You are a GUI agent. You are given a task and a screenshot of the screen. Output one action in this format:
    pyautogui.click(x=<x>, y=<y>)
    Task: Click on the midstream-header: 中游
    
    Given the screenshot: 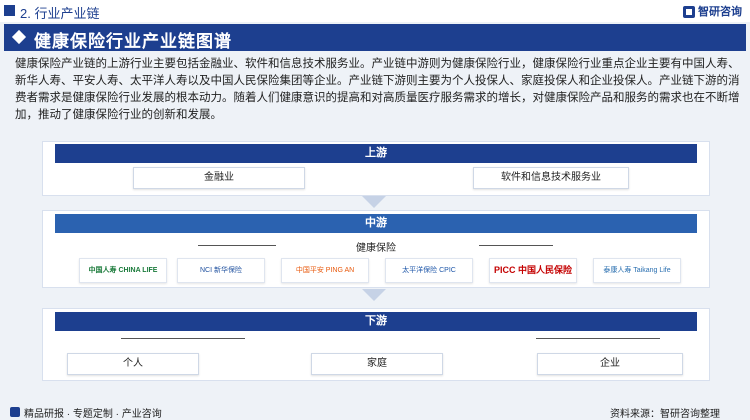 What is the action you would take?
    pyautogui.click(x=376, y=223)
    